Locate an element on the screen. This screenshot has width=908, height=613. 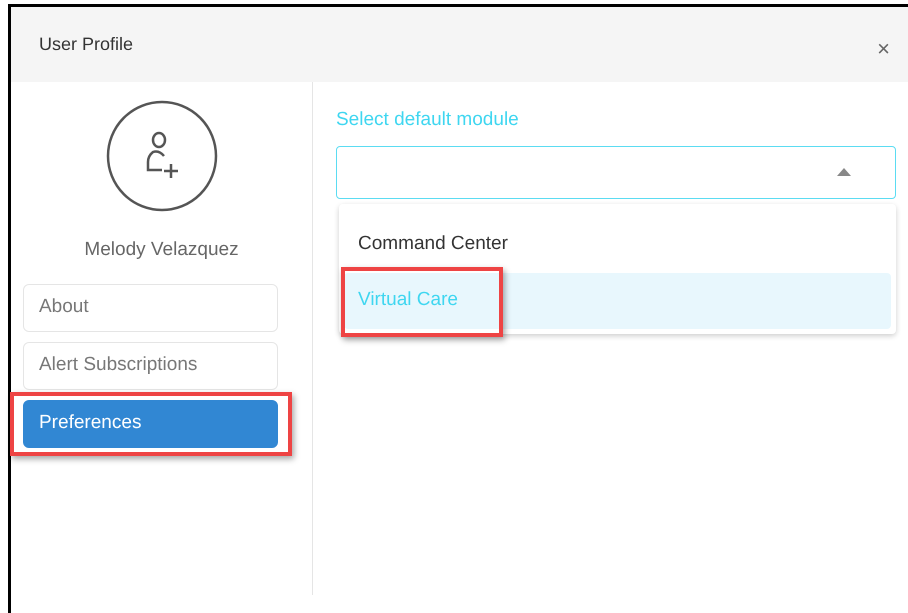
user-add-icon is located at coordinates (162, 156).